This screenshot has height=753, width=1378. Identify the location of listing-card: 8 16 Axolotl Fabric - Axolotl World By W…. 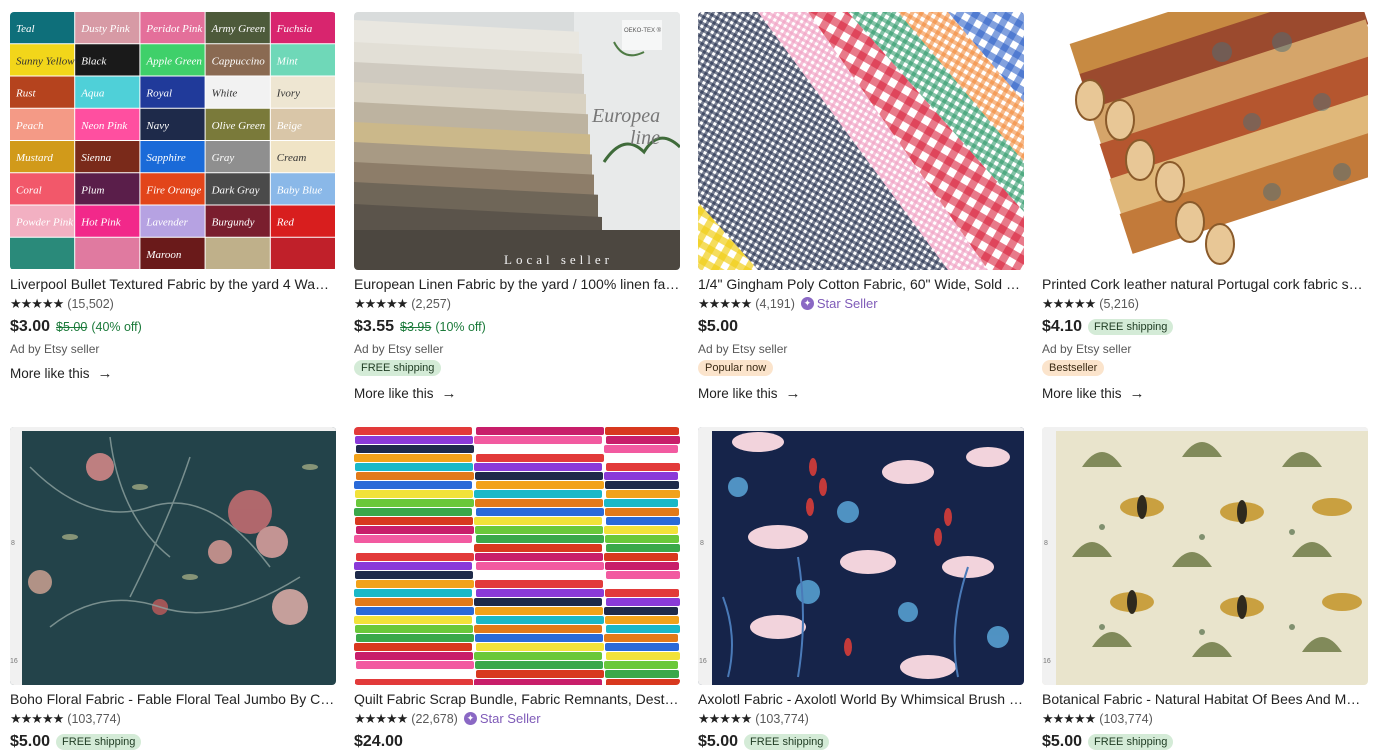
(861, 590).